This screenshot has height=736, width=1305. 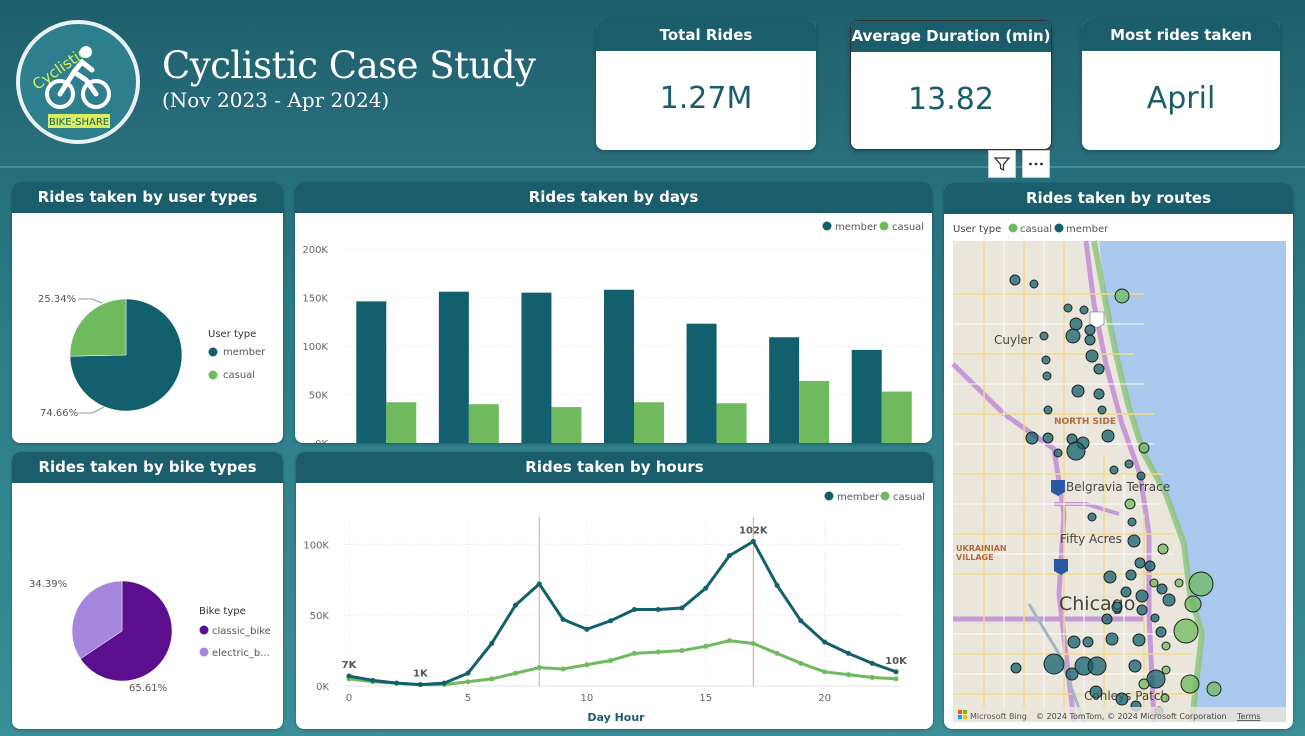 I want to click on legend-marker-classic, so click(x=204, y=630).